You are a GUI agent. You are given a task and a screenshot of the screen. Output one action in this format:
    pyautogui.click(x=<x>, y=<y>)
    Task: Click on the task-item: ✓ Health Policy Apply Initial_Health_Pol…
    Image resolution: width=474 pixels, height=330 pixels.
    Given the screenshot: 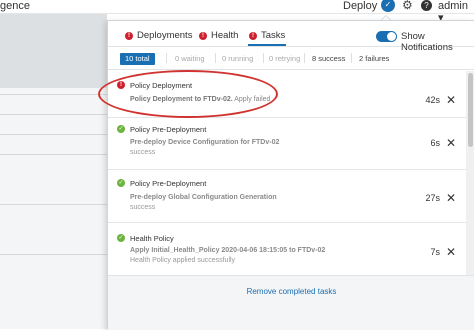 What is the action you would take?
    pyautogui.click(x=287, y=249)
    